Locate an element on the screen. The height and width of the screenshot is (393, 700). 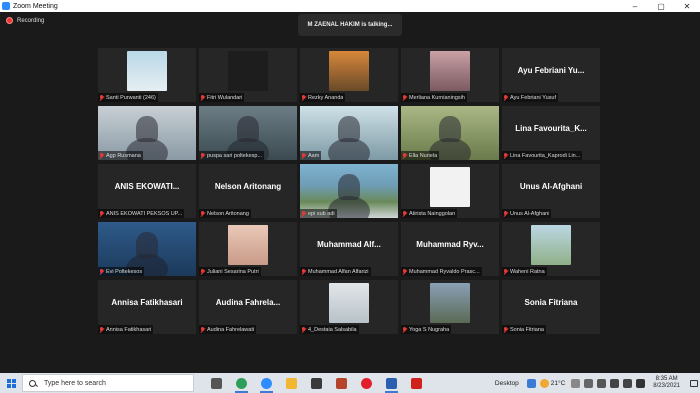
participant-tile: Santi Purwanti (246) is located at coordinates (147, 75).